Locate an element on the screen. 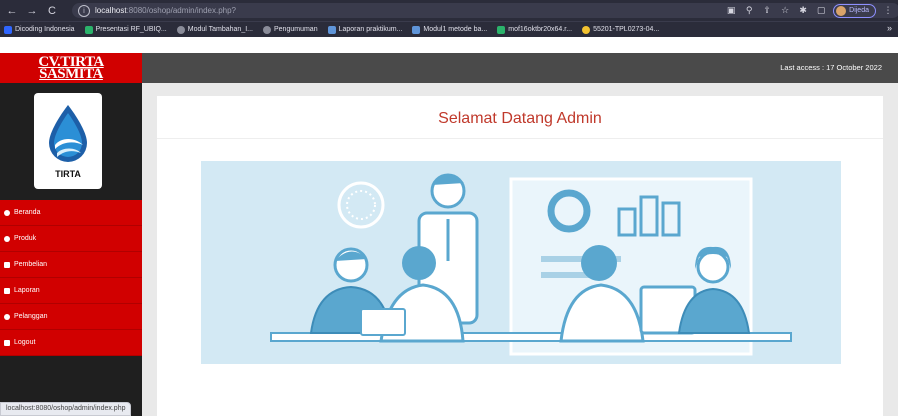 This screenshot has height=416, width=898. profile-label: Dijeda is located at coordinates (859, 10).